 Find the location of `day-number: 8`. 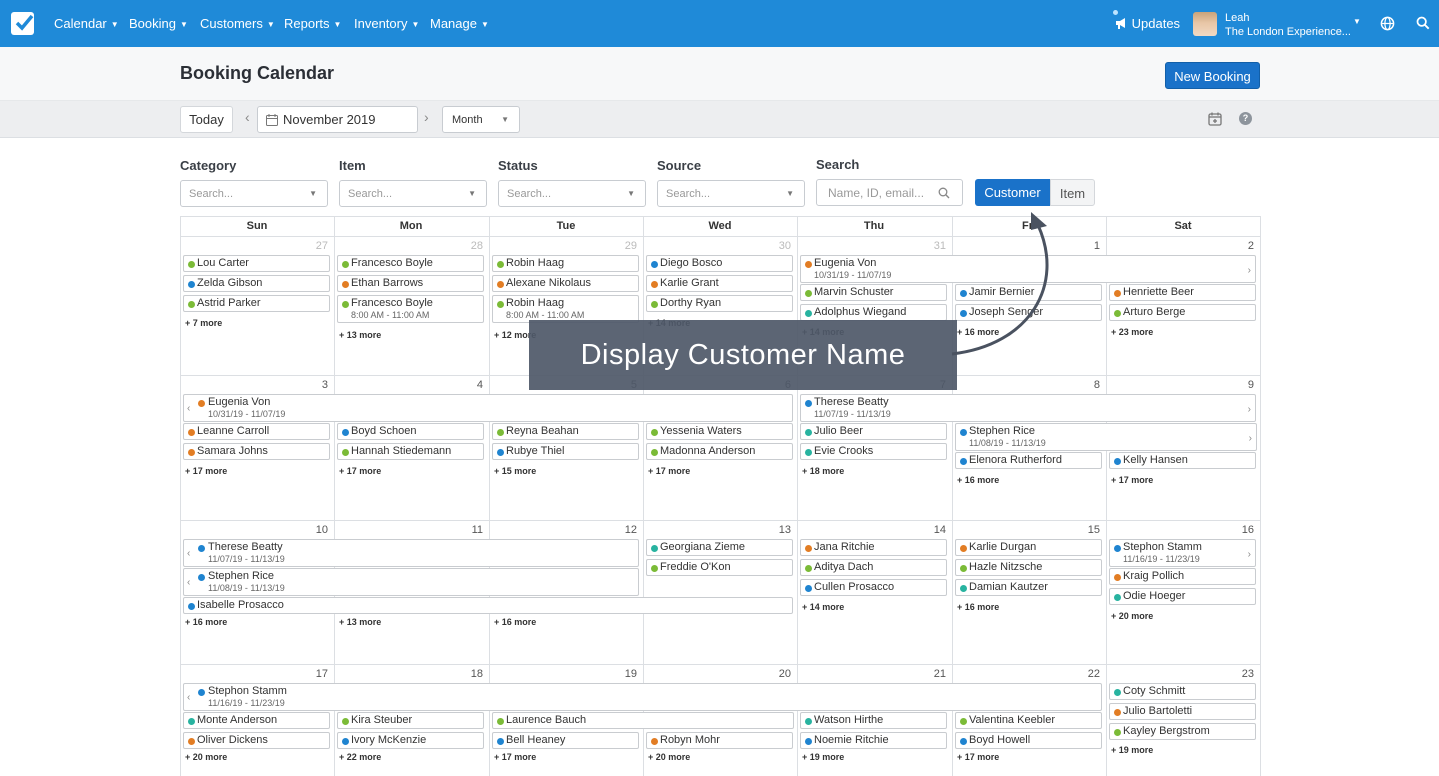

day-number: 8 is located at coordinates (1090, 385).